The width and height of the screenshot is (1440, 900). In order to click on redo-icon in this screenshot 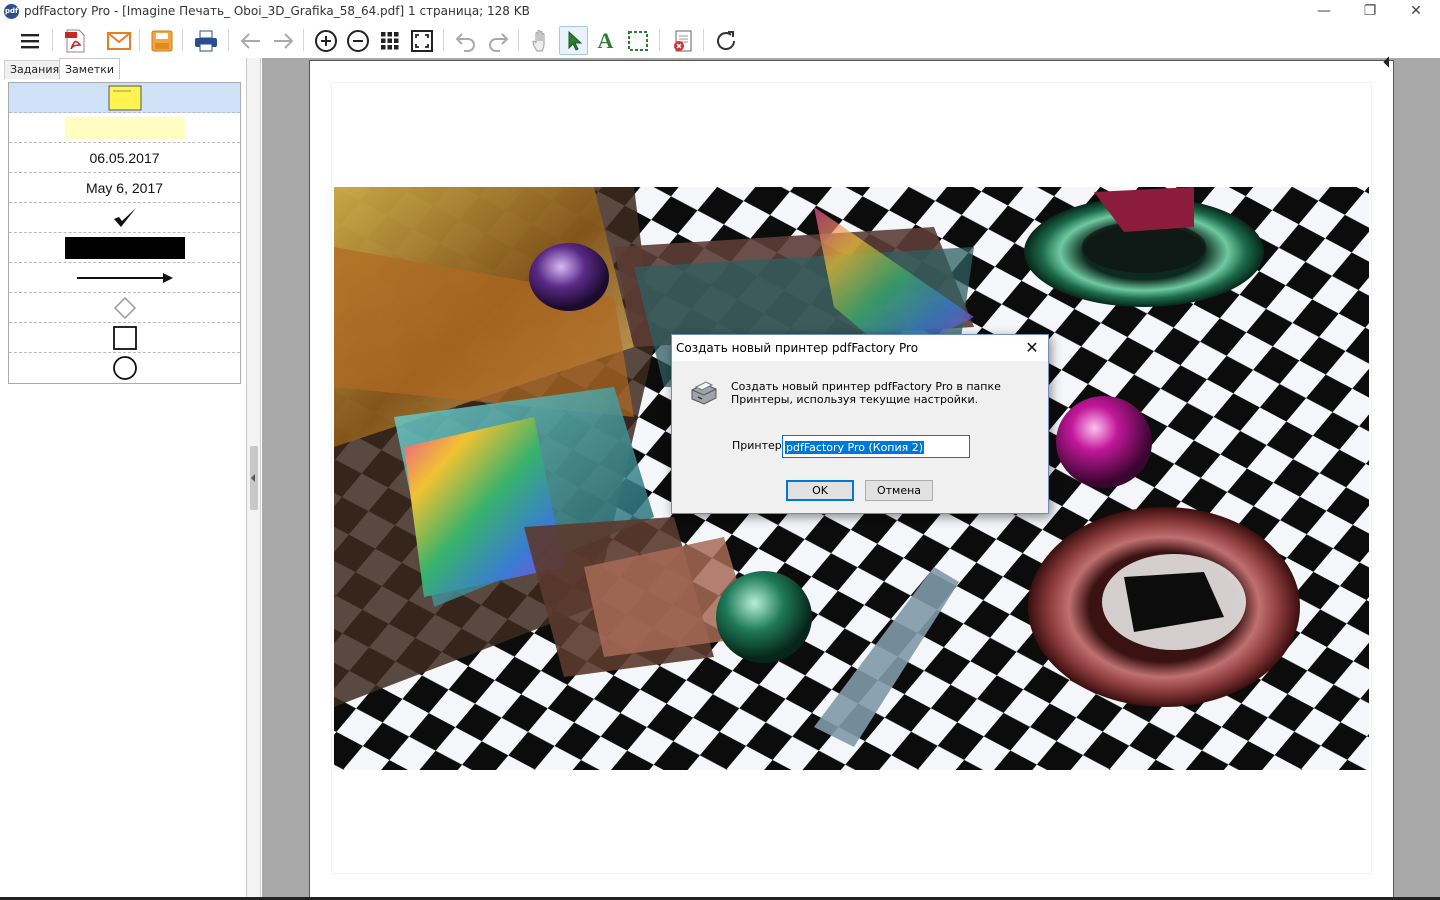, I will do `click(497, 40)`.